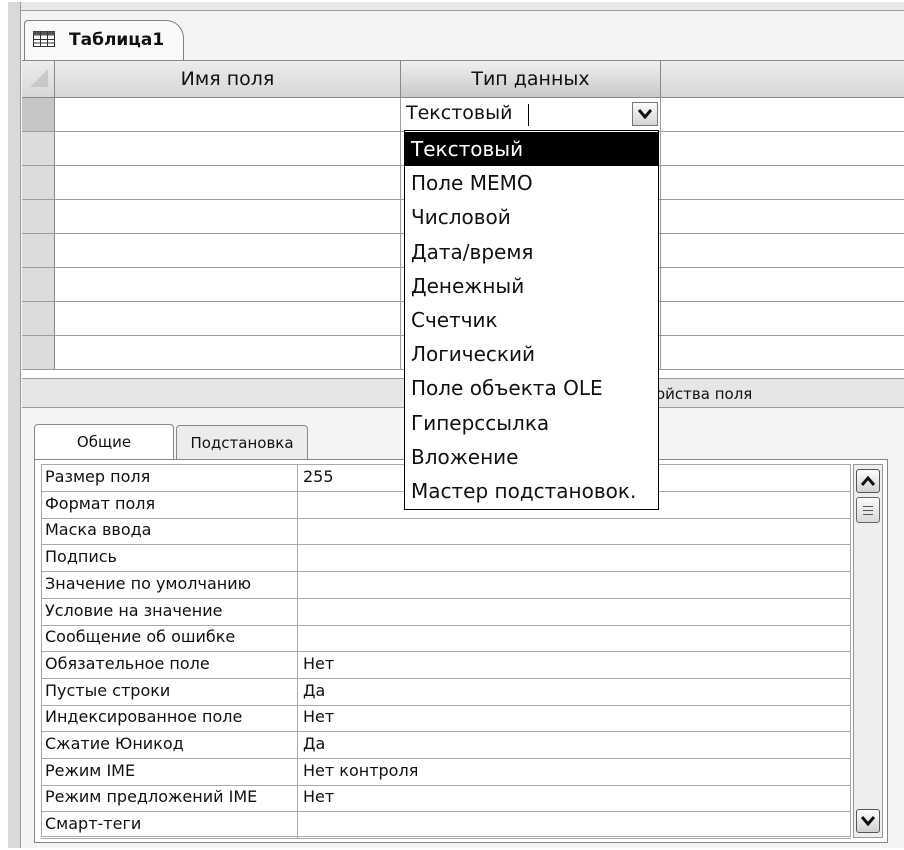  Describe the element at coordinates (446, 664) in the screenshot. I see `property-row: Обязательное поле Нет` at that location.